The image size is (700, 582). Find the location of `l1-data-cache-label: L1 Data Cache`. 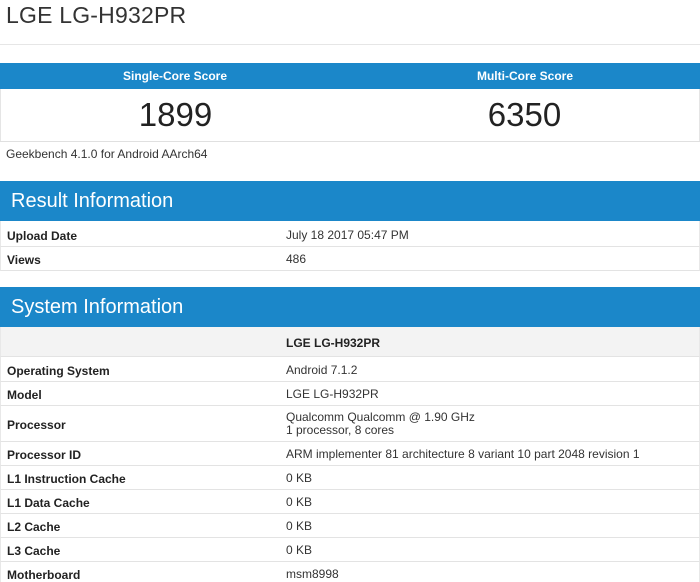

l1-data-cache-label: L1 Data Cache is located at coordinates (48, 503).